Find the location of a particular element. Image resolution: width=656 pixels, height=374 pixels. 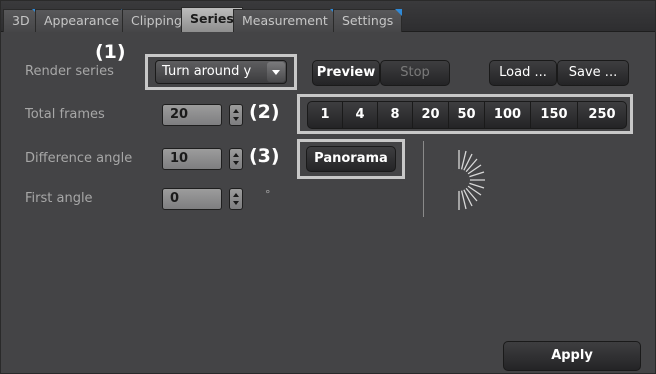

tab-measurement: Measurement is located at coordinates (285, 20).